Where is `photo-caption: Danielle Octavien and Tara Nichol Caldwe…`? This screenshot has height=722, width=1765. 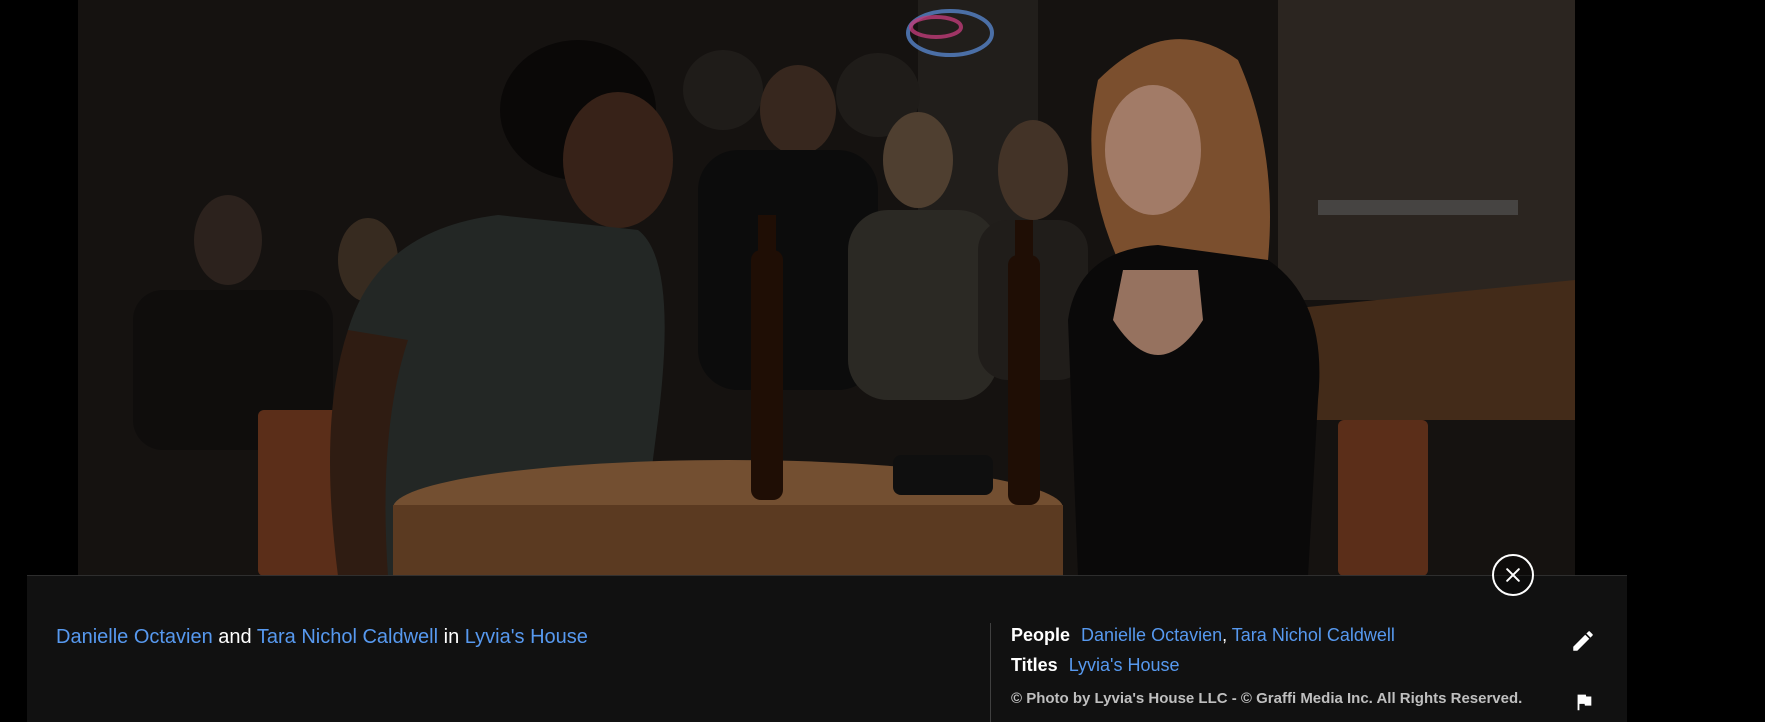 photo-caption: Danielle Octavien and Tara Nichol Caldwe… is located at coordinates (322, 637).